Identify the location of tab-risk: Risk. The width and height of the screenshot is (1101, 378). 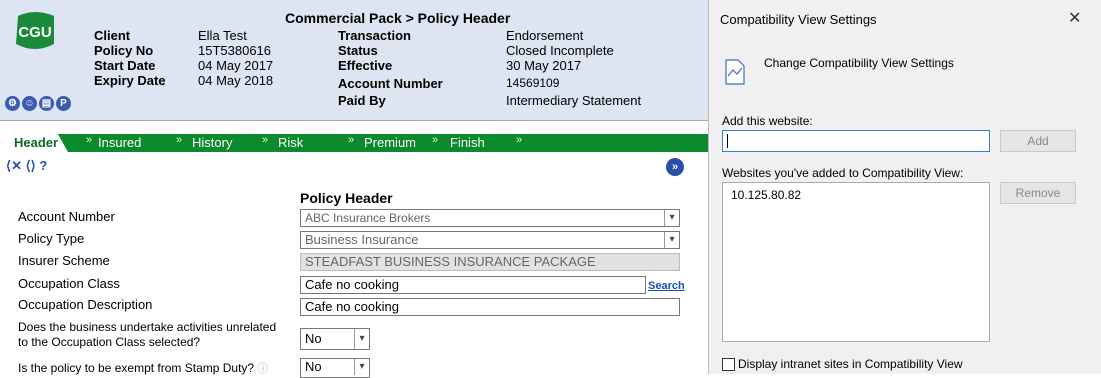
(290, 143).